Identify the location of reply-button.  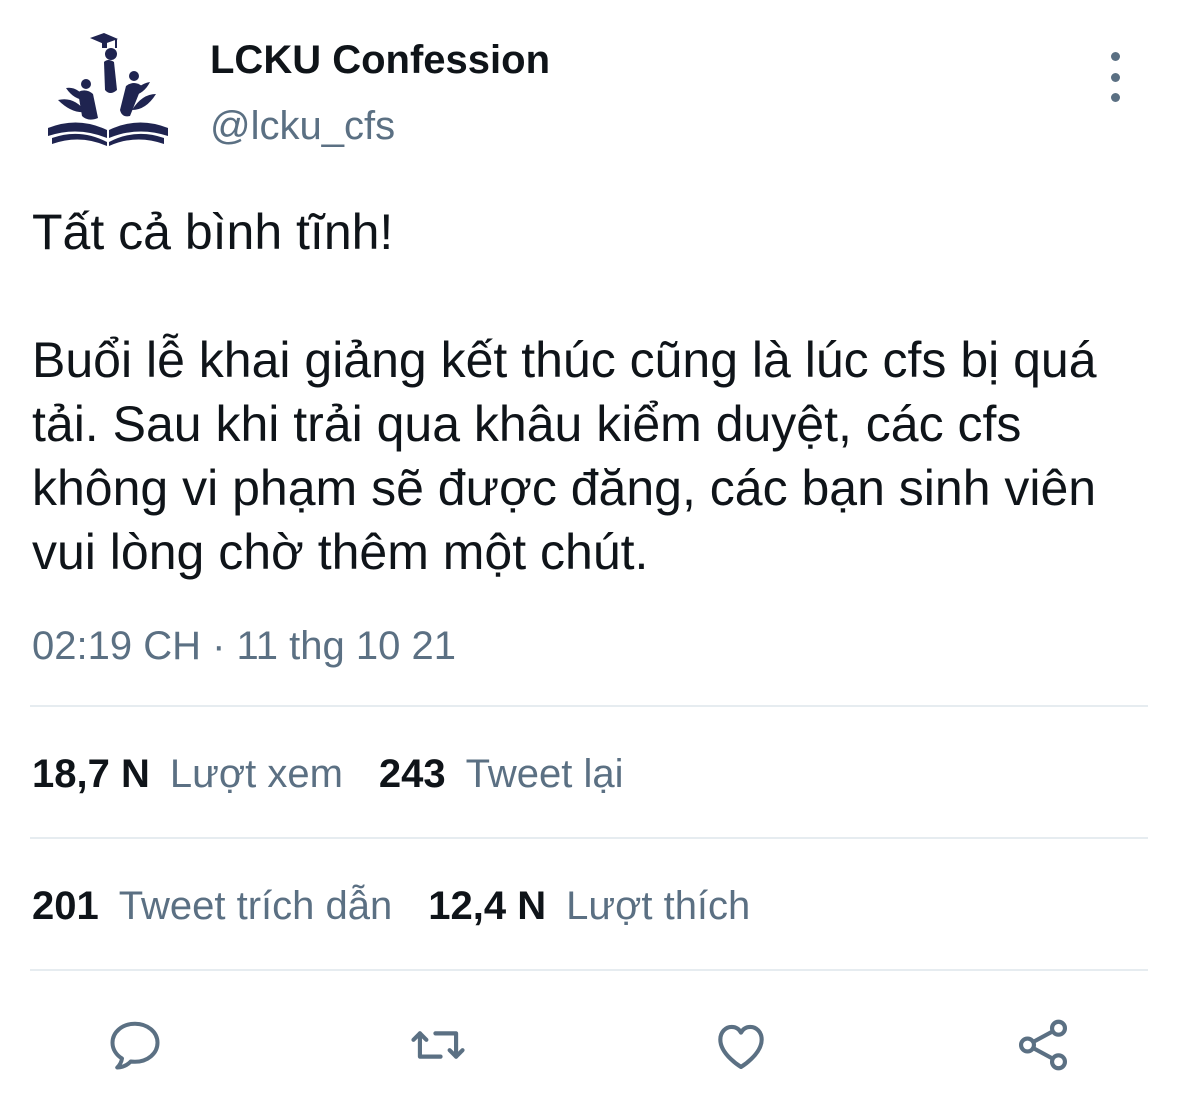
(135, 1045).